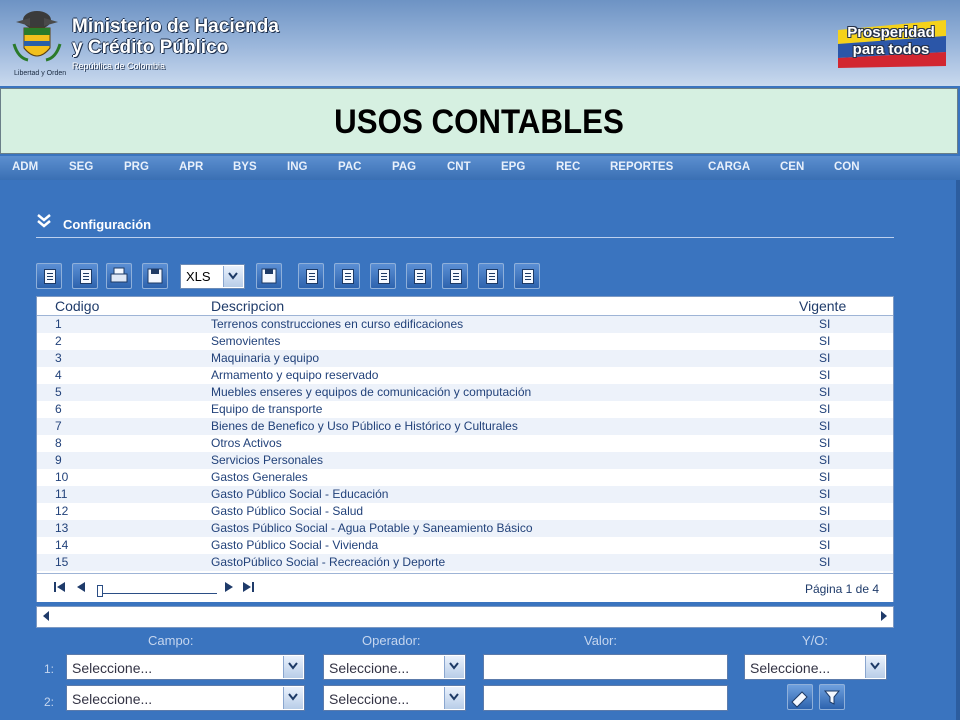 The image size is (960, 720). Describe the element at coordinates (459, 167) in the screenshot. I see `nav-item-cnt: CNT` at that location.